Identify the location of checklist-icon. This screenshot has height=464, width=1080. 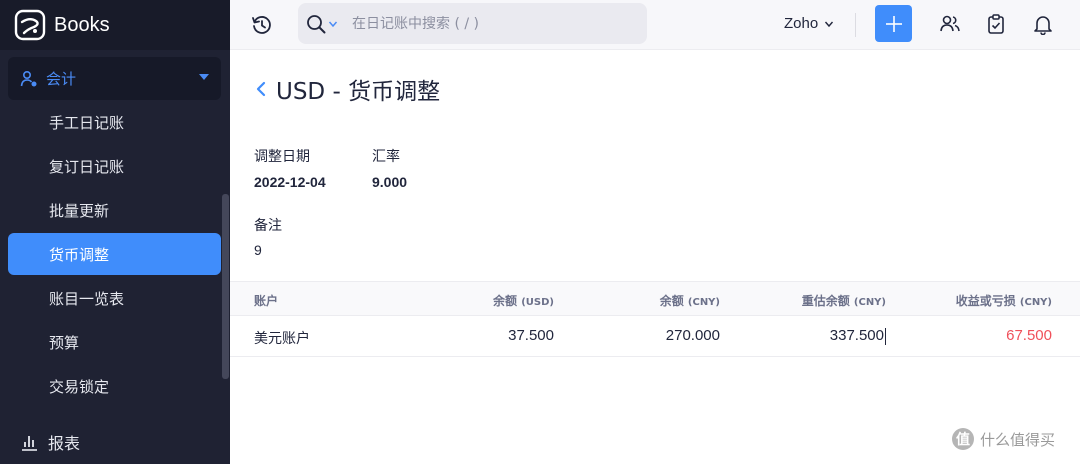
(996, 24).